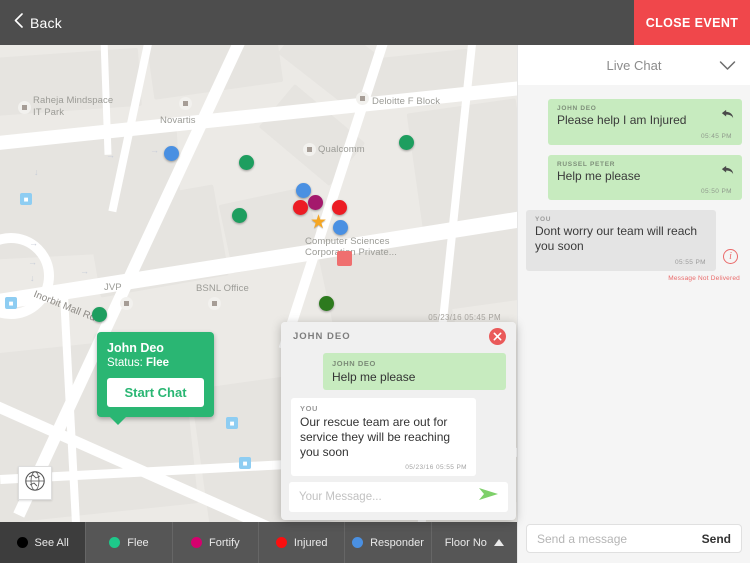 The height and width of the screenshot is (563, 750). Describe the element at coordinates (730, 256) in the screenshot. I see `info-icon: i` at that location.